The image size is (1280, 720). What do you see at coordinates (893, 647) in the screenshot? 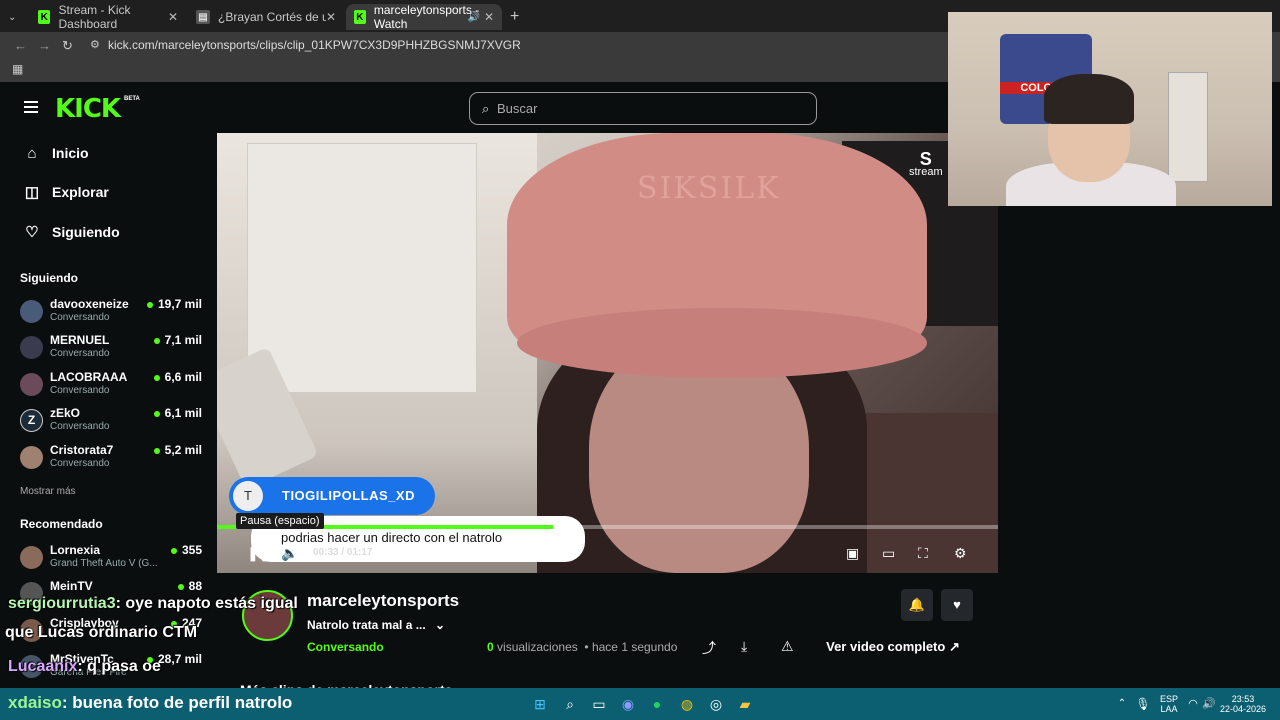
I see `full-video-button: Ver video completo ↗` at bounding box center [893, 647].